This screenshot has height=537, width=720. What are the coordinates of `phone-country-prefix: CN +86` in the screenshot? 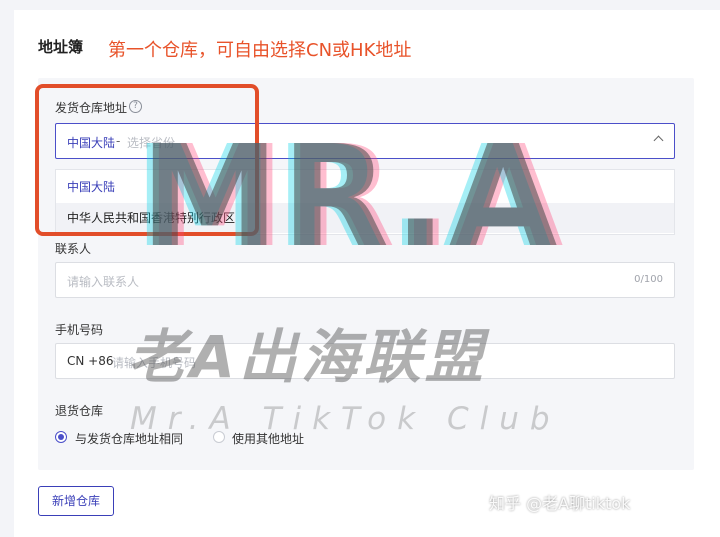 It's located at (90, 361).